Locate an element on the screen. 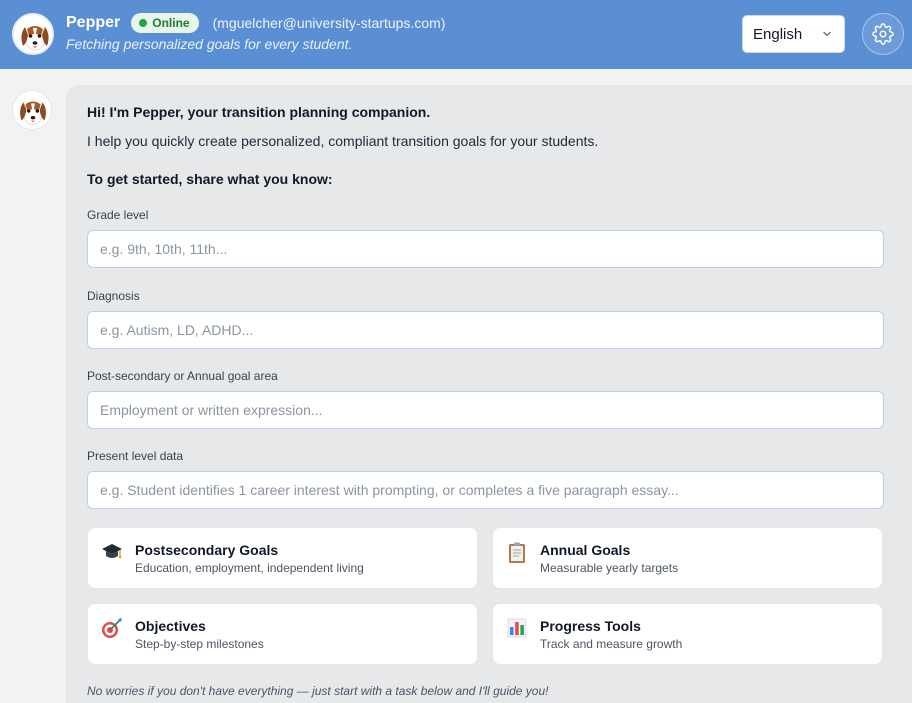 Image resolution: width=912 pixels, height=703 pixels. status-badge: Online is located at coordinates (165, 23).